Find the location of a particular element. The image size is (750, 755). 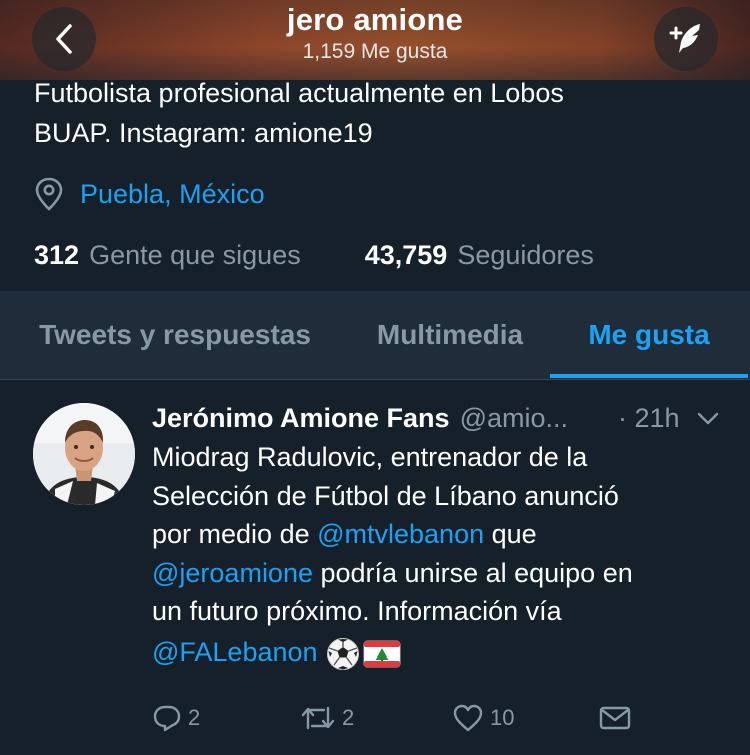

feather-compose-icon is located at coordinates (684, 38).